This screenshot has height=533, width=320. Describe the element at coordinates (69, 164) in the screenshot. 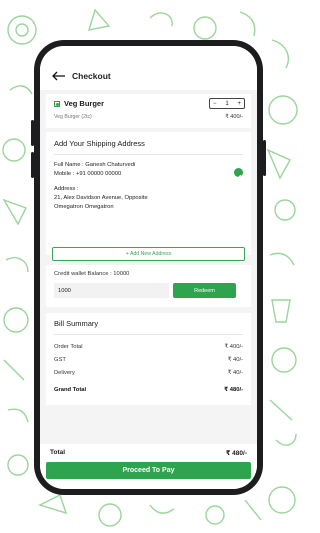

I see `full-name-label: Full Name :` at that location.